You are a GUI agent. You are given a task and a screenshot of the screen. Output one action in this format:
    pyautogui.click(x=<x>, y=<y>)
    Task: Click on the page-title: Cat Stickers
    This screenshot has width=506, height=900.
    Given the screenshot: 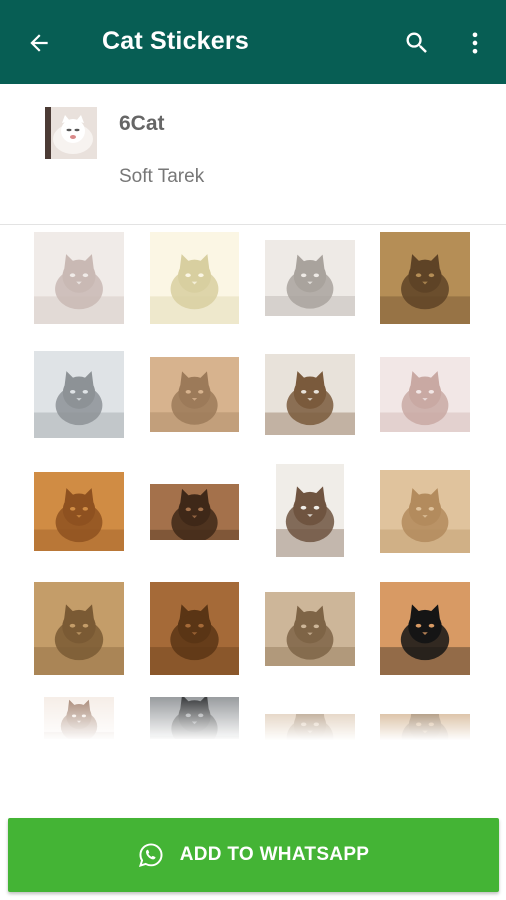 What is the action you would take?
    pyautogui.click(x=175, y=41)
    